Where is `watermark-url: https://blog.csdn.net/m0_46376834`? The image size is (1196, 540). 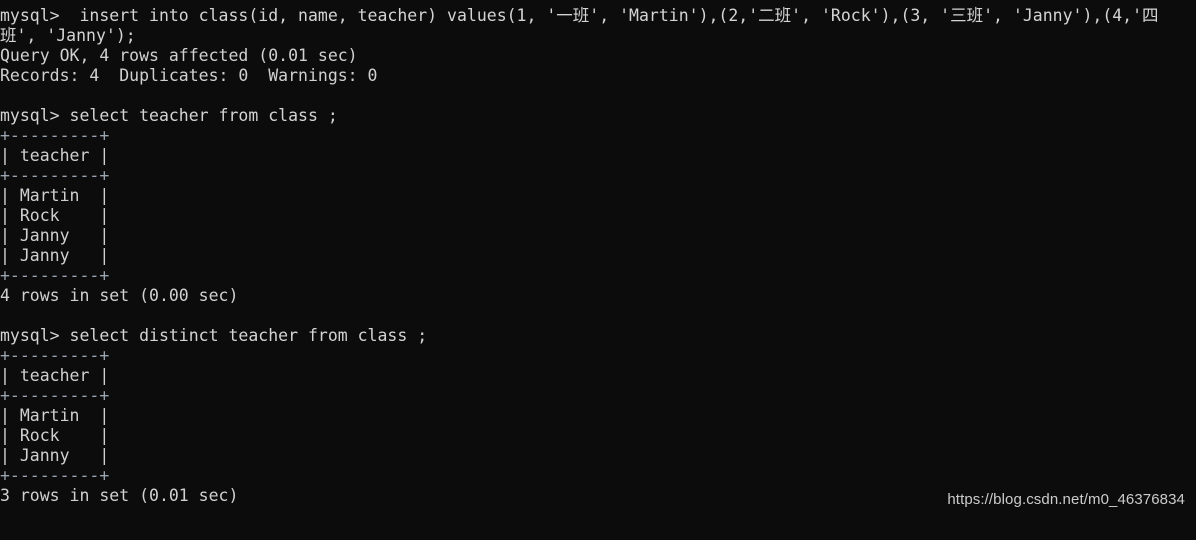 watermark-url: https://blog.csdn.net/m0_46376834 is located at coordinates (1066, 499).